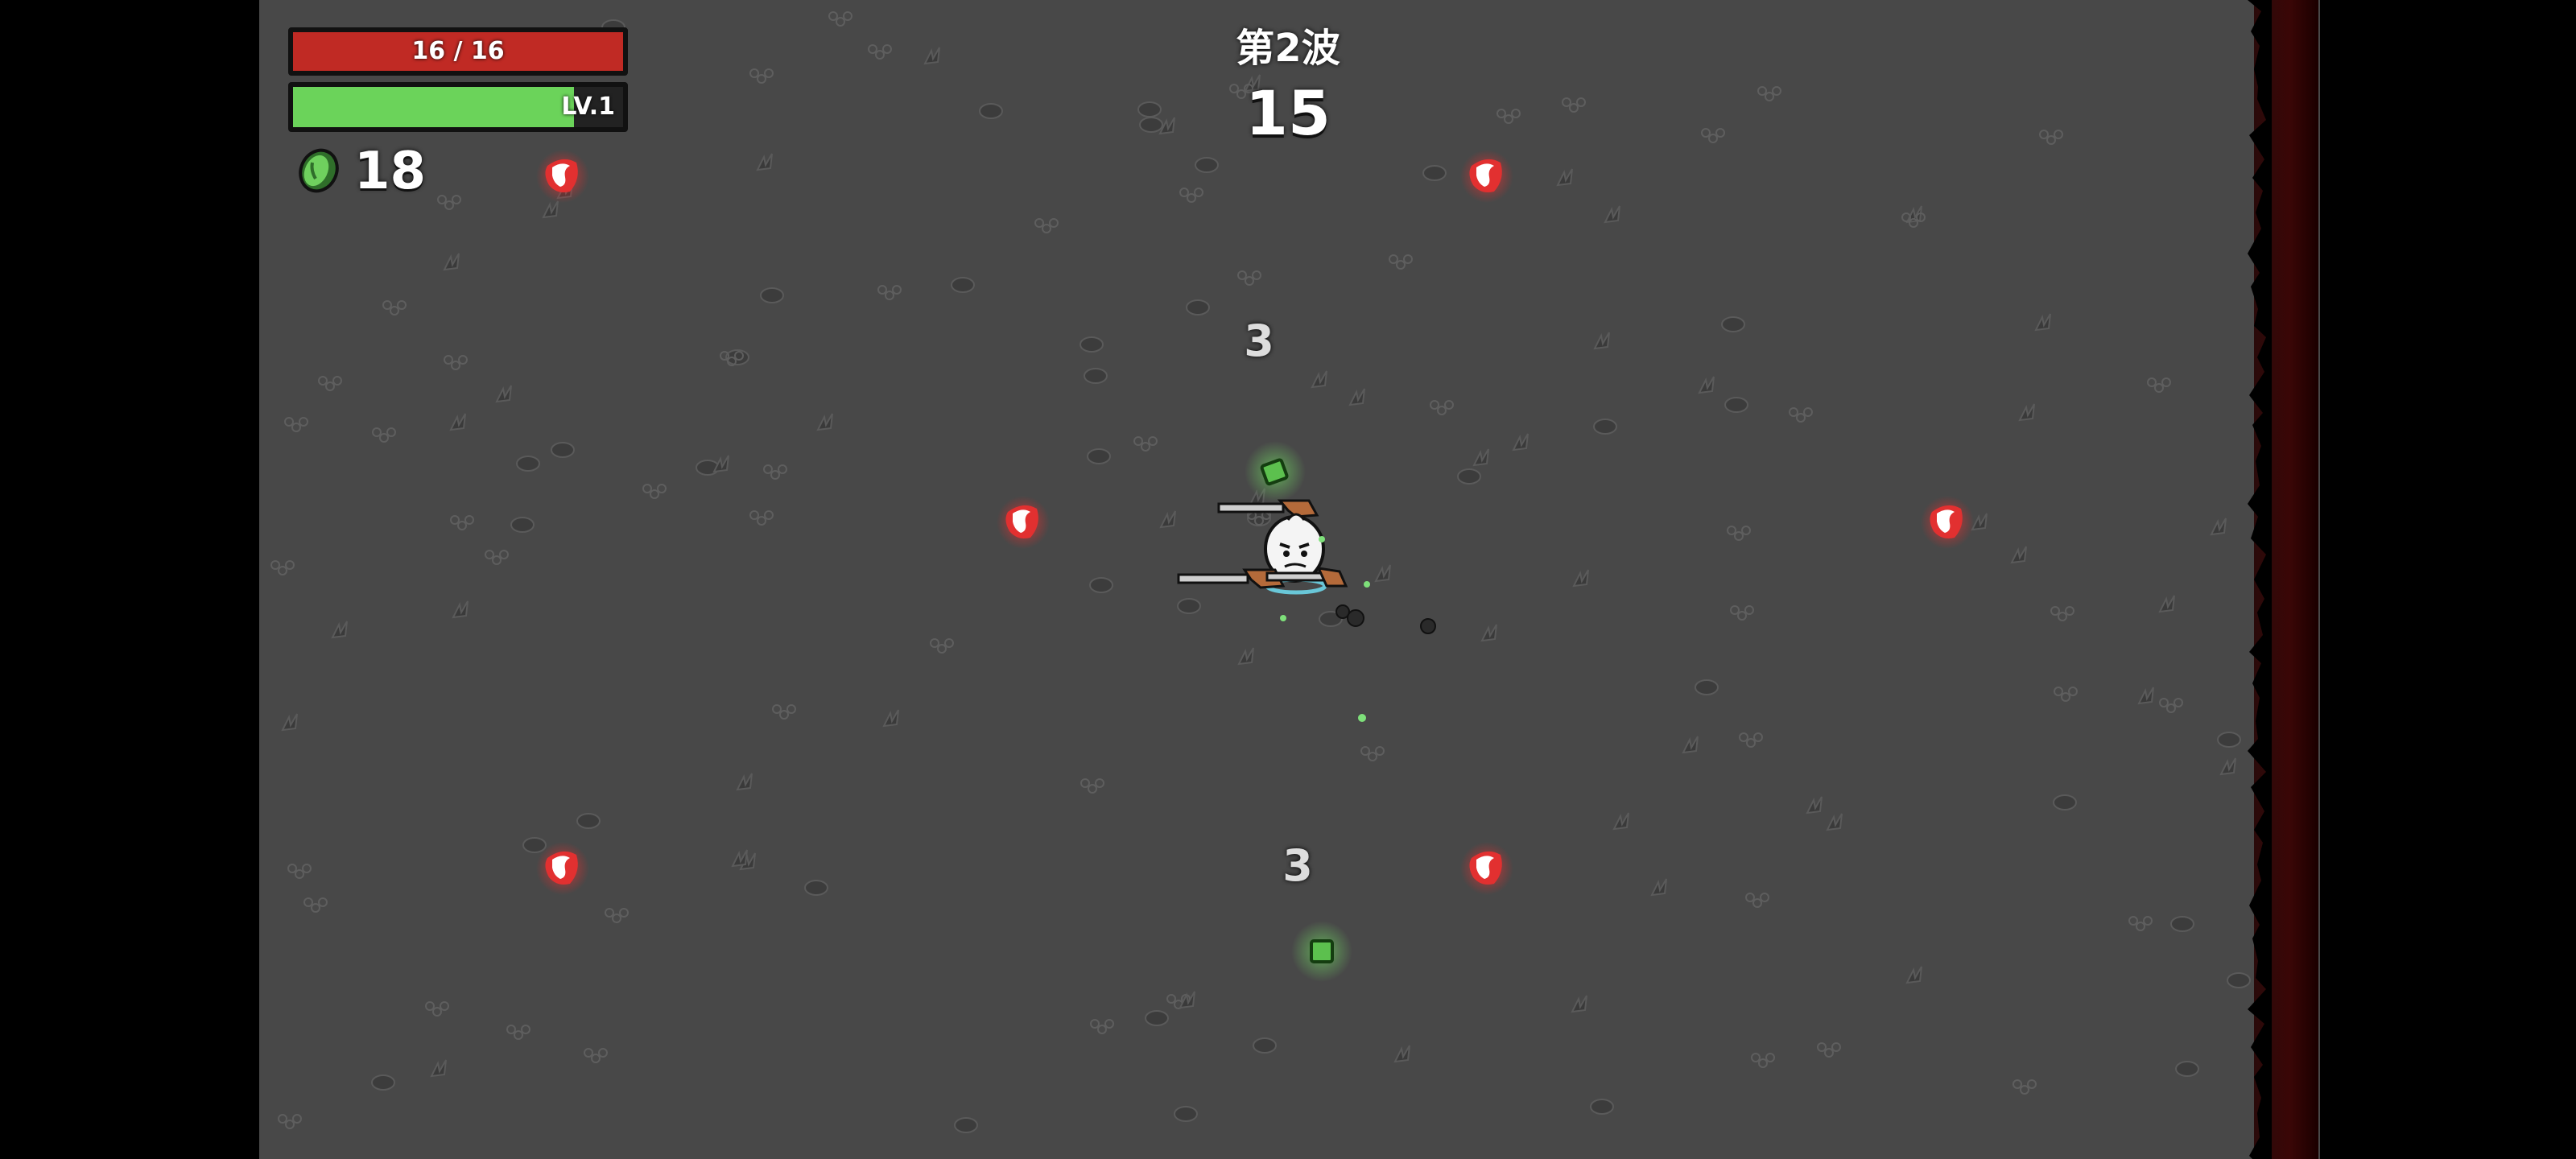  Describe the element at coordinates (588, 107) in the screenshot. I see `level-text: LV.1` at that location.